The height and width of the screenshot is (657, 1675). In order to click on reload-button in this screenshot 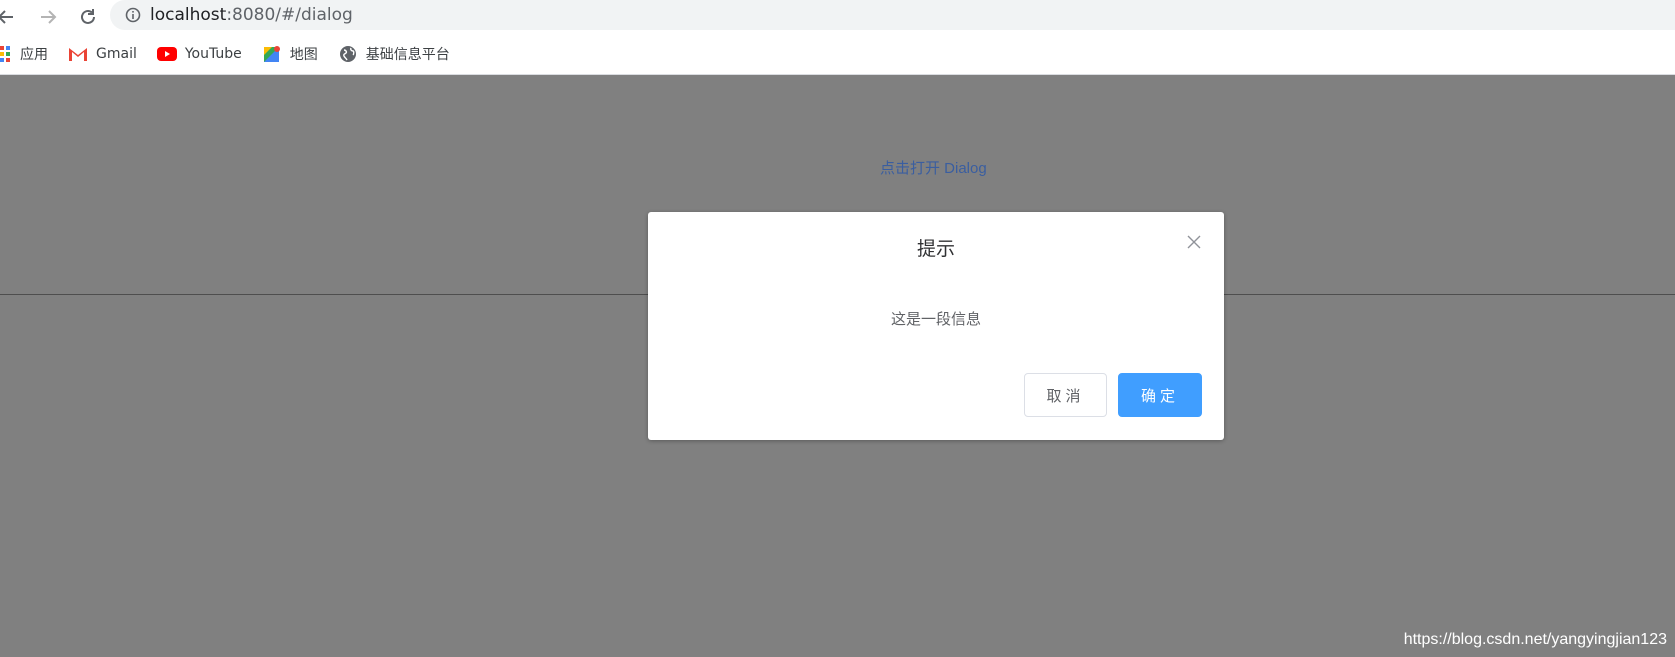, I will do `click(88, 17)`.